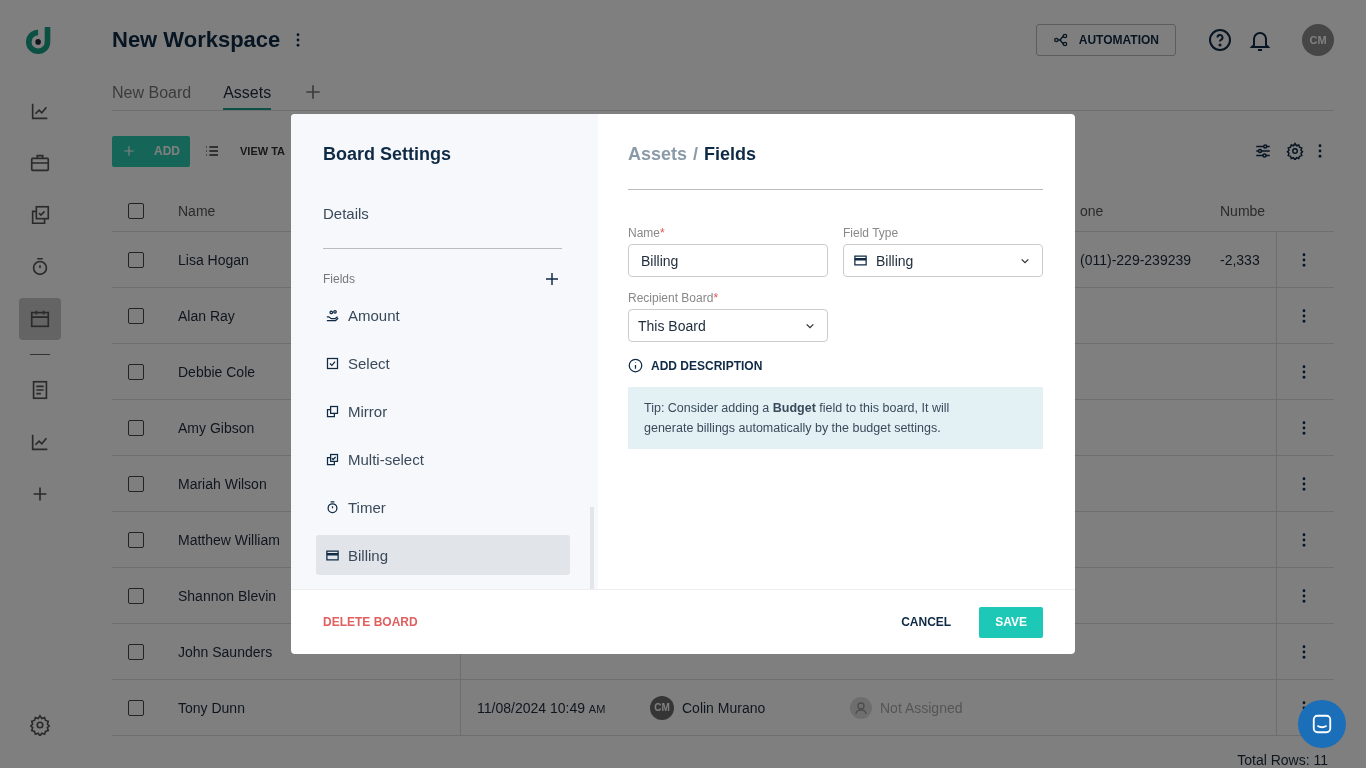  I want to click on workspace-title: New Workspace, so click(196, 40).